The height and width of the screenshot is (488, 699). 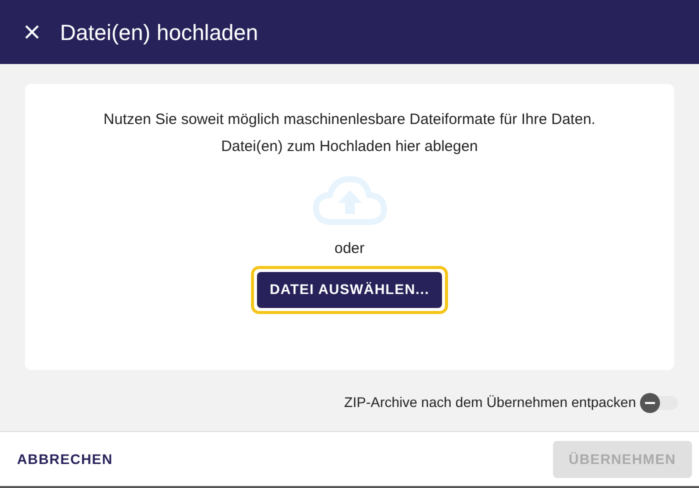 I want to click on dialog-title: Datei(en) hochladen, so click(x=159, y=32).